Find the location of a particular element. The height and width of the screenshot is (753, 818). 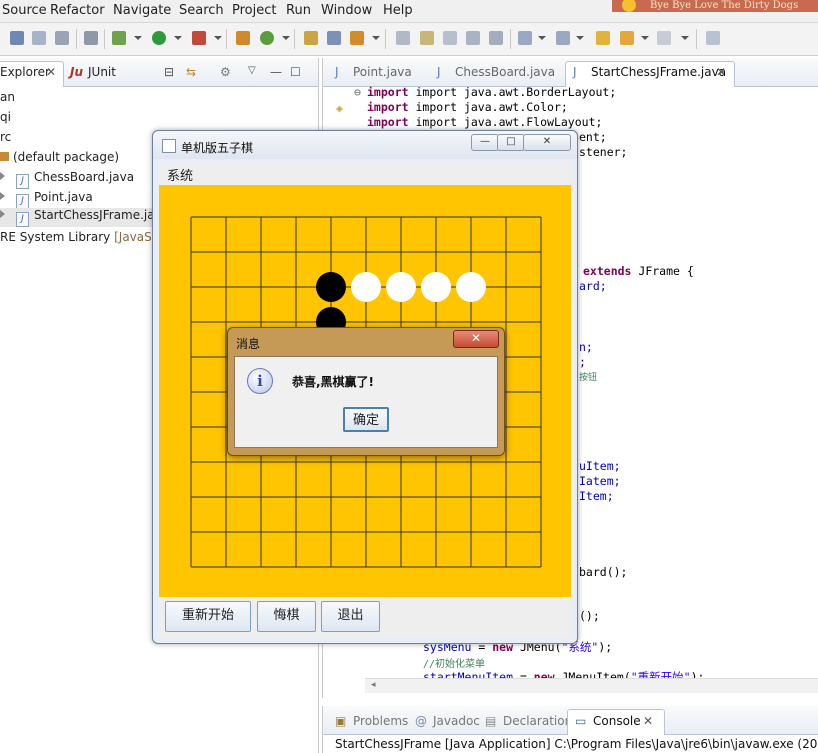

window-title-fragment: Bye Bye Love The Dirty Dogs is located at coordinates (715, 6).